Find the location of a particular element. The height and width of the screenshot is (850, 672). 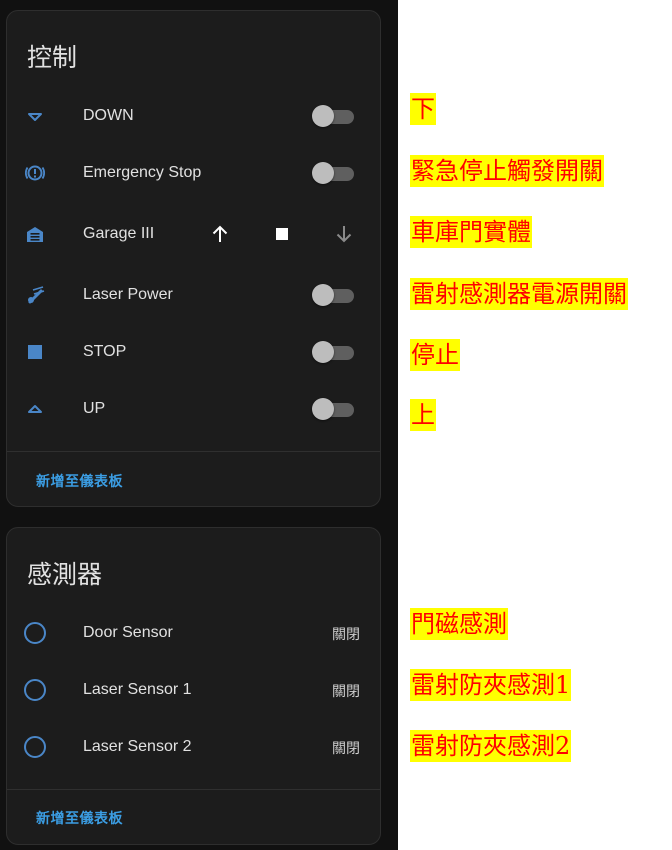

entity-row-stop: STOP is located at coordinates (193, 352).